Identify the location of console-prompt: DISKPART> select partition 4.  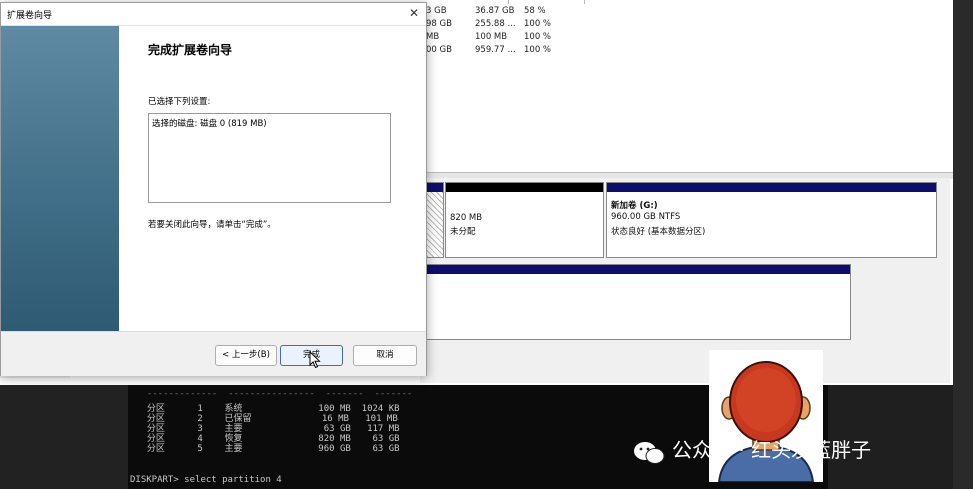
(206, 480).